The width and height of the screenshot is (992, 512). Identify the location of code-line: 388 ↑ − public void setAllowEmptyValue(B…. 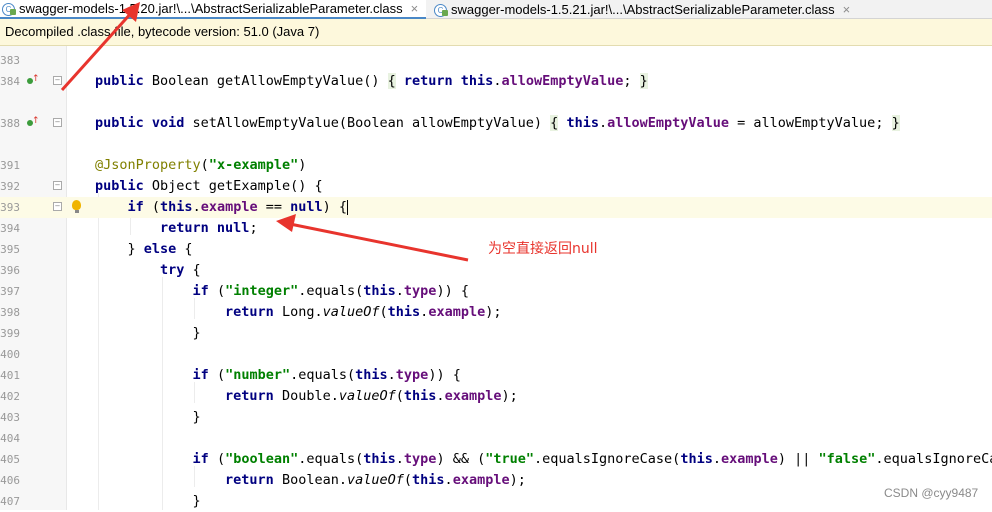
(496, 123).